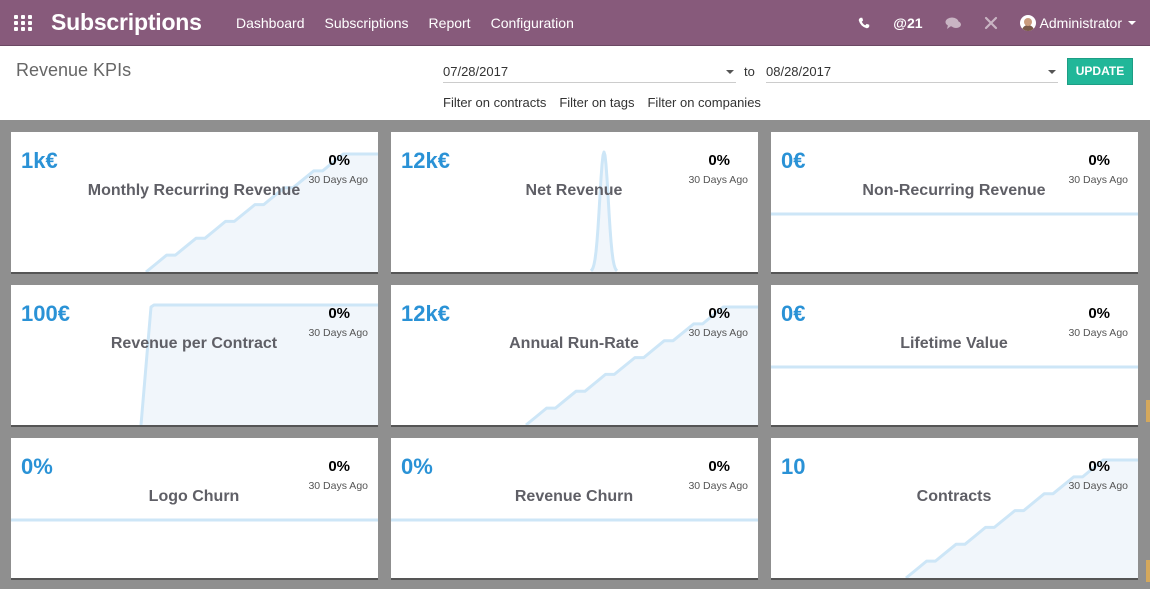  Describe the element at coordinates (476, 71) in the screenshot. I see `date-from-value: 07/28/2017` at that location.